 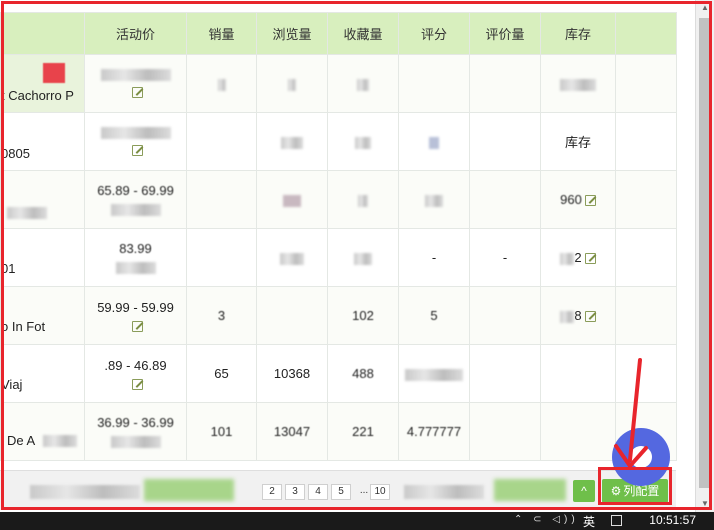 I want to click on product-name-cell: t Cachorro P, so click(x=42, y=83).